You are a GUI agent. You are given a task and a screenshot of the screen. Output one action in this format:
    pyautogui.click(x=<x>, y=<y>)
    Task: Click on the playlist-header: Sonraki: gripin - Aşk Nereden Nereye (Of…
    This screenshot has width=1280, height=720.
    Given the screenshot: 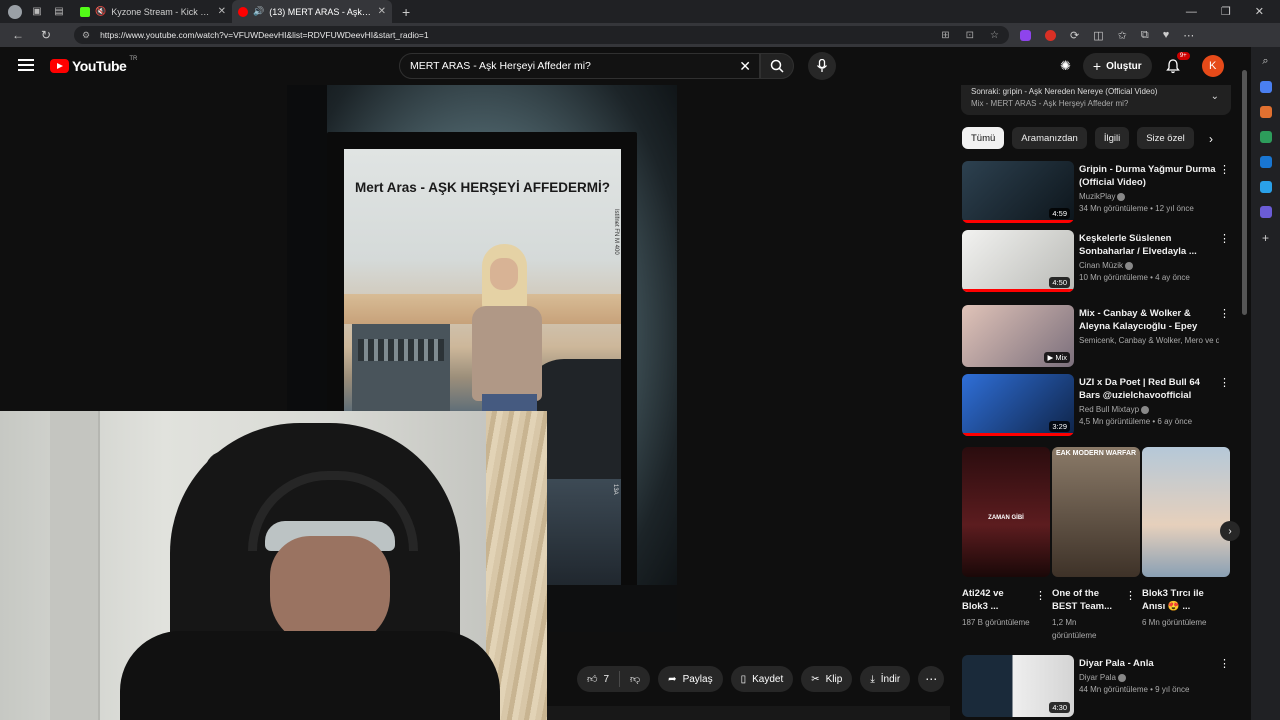 What is the action you would take?
    pyautogui.click(x=1096, y=100)
    